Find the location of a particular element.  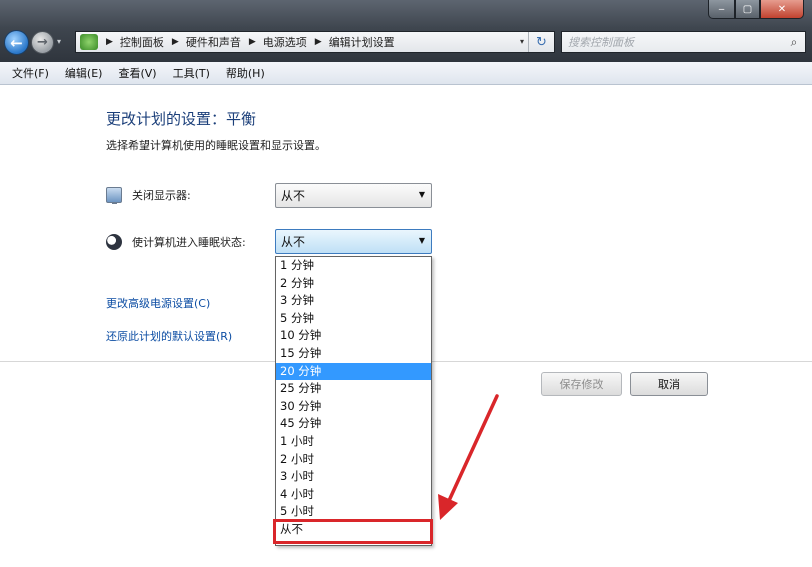

menu-view: 查看(V) is located at coordinates (137, 73).